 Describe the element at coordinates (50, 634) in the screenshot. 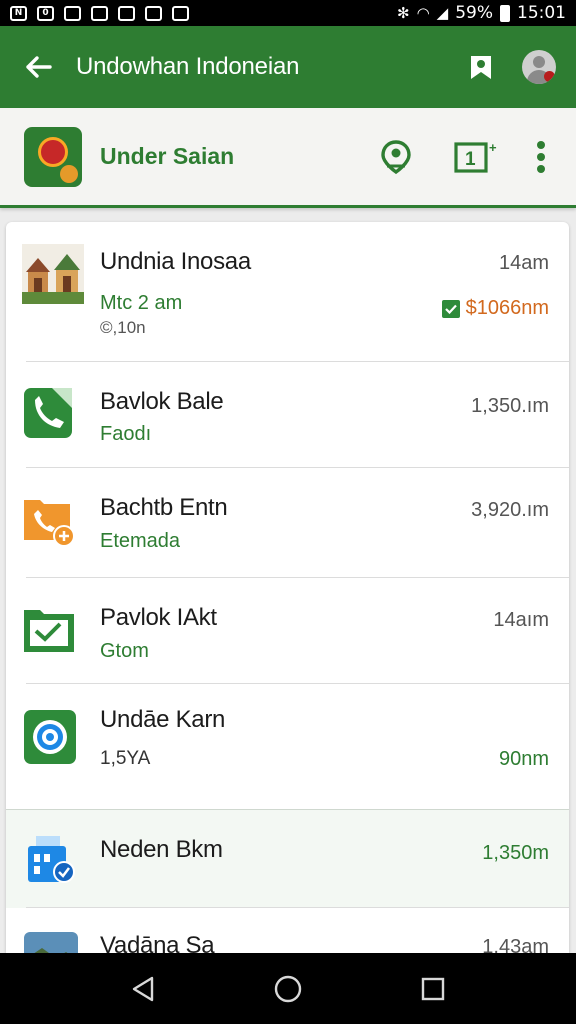

I see `green-folder-check-icon` at that location.